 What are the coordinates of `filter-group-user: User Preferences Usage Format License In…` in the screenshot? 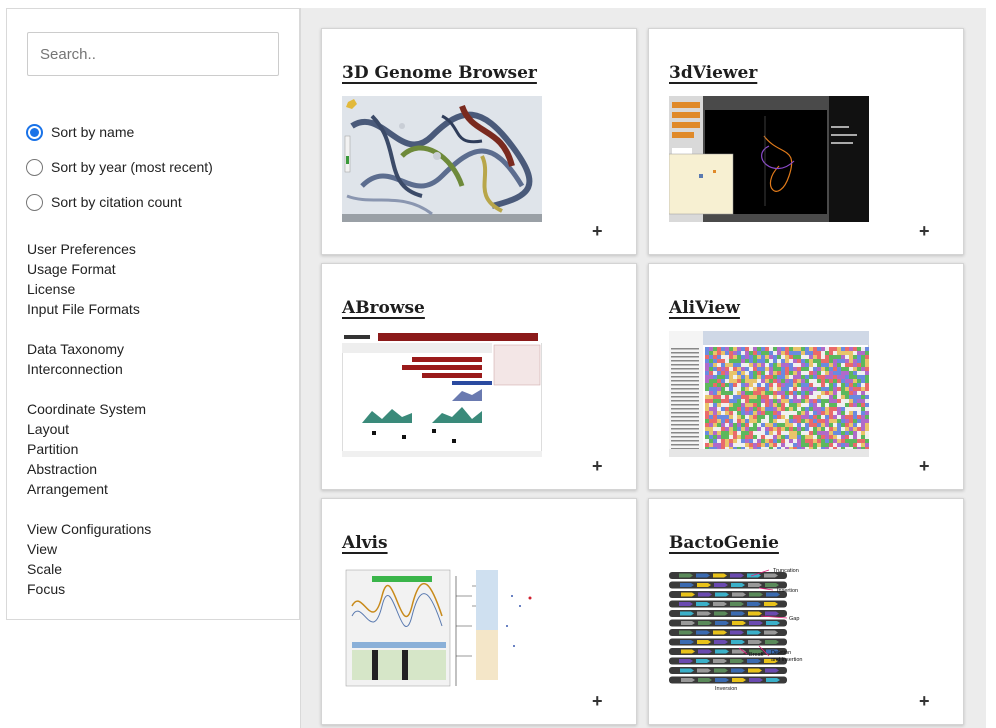 It's located at (83, 279).